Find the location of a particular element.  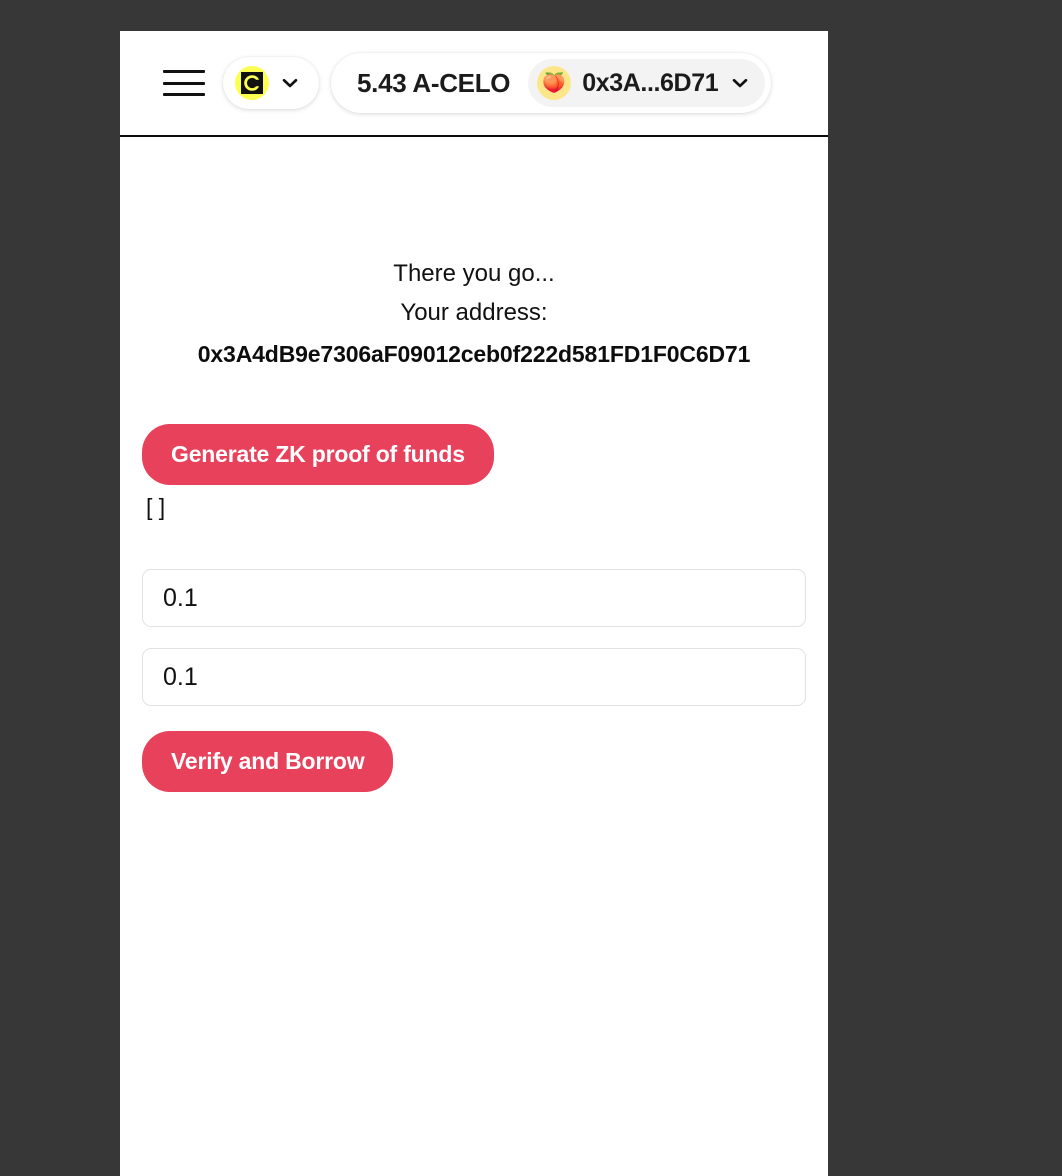

app-header: 5.43 A-CELO 🍑 0x3A...6D71 is located at coordinates (474, 84).